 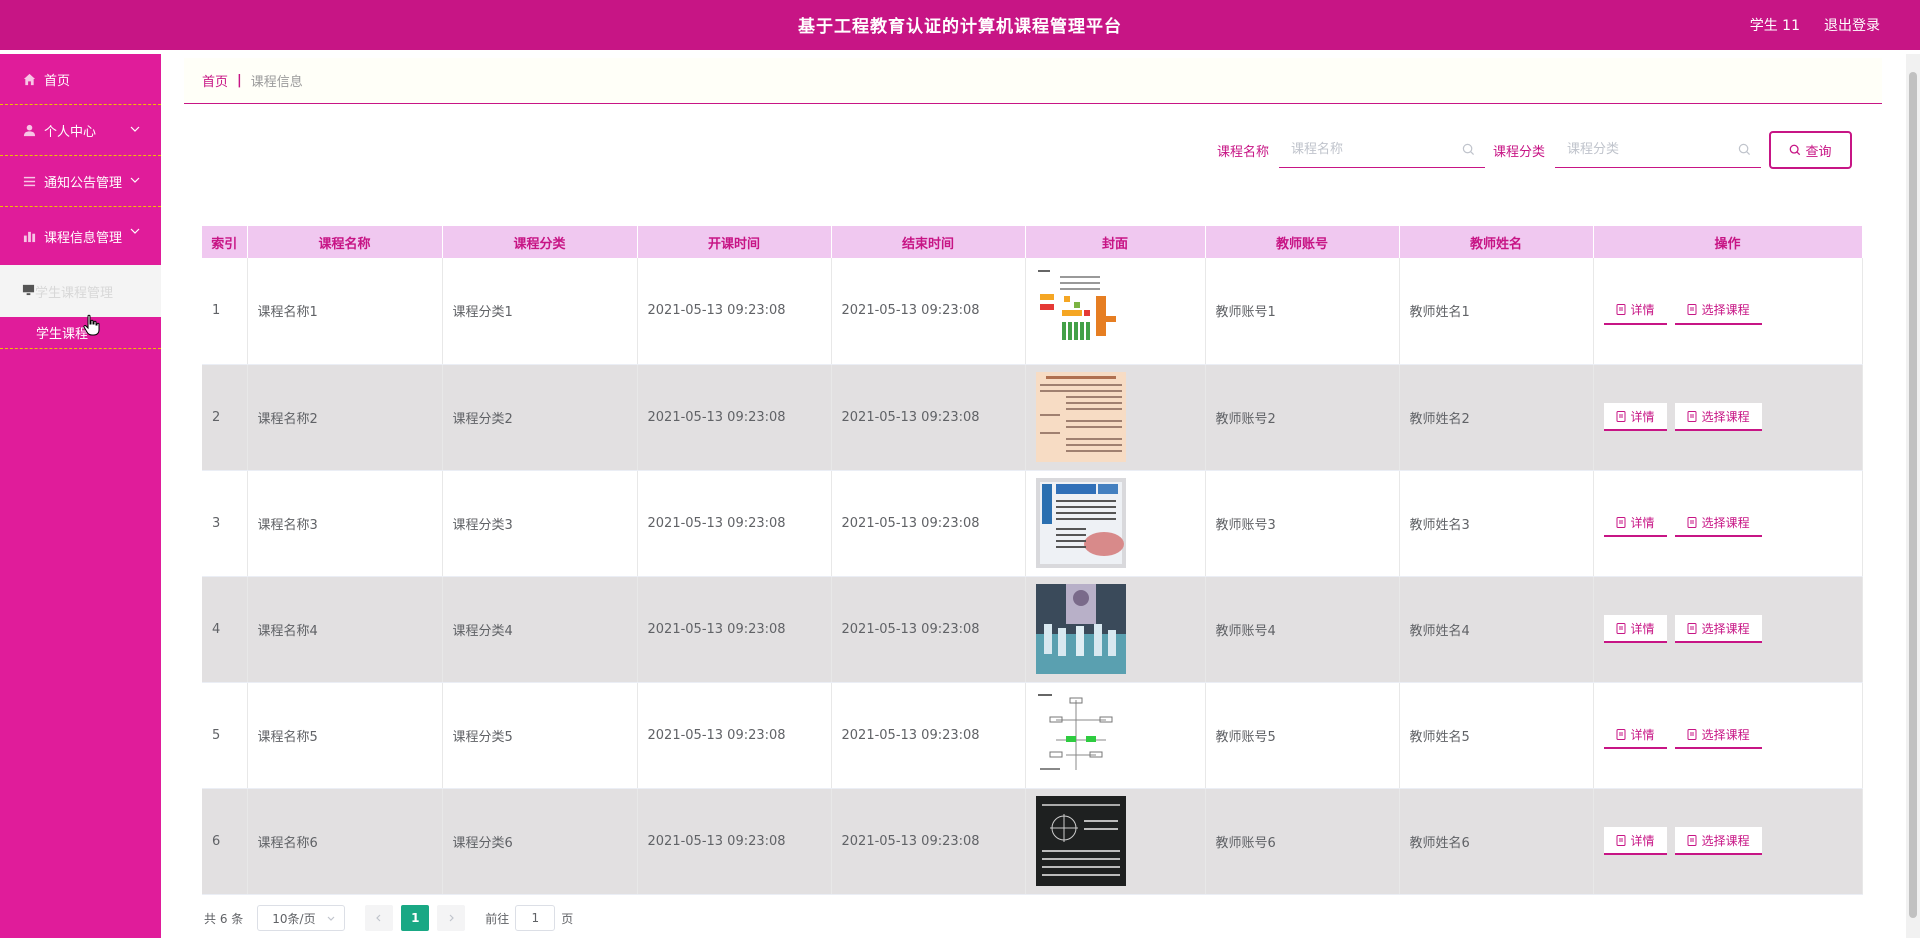 I want to click on column-header: 教师账号, so click(x=1302, y=242).